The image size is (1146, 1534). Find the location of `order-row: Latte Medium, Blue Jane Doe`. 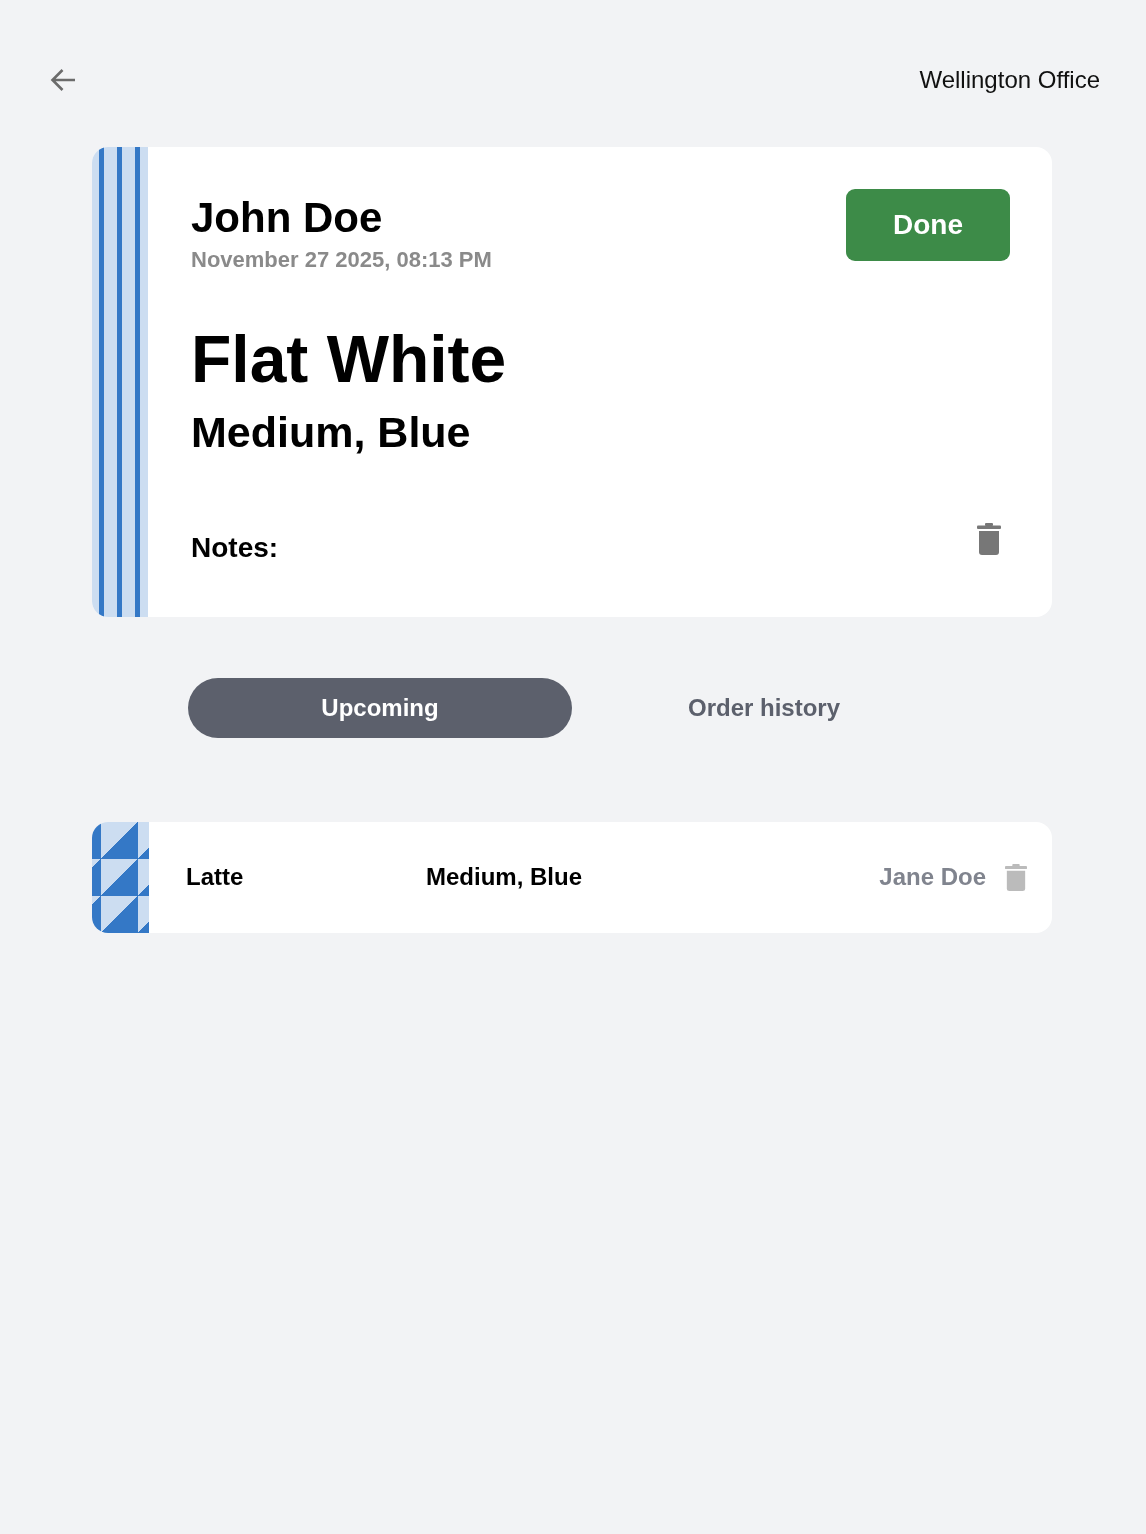

order-row: Latte Medium, Blue Jane Doe is located at coordinates (572, 877).